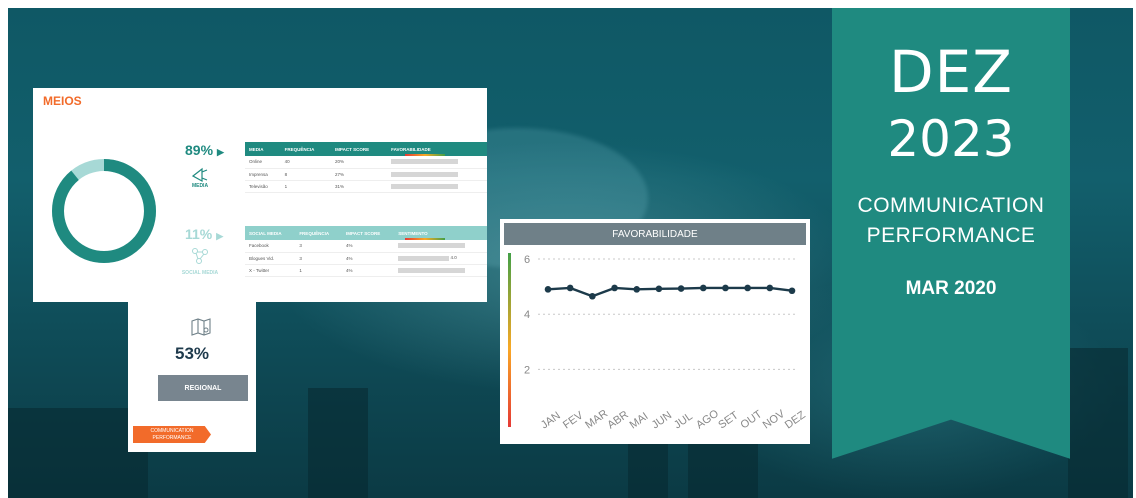 The height and width of the screenshot is (498, 1136). What do you see at coordinates (263, 149) in the screenshot?
I see `table-header: MEDIA` at bounding box center [263, 149].